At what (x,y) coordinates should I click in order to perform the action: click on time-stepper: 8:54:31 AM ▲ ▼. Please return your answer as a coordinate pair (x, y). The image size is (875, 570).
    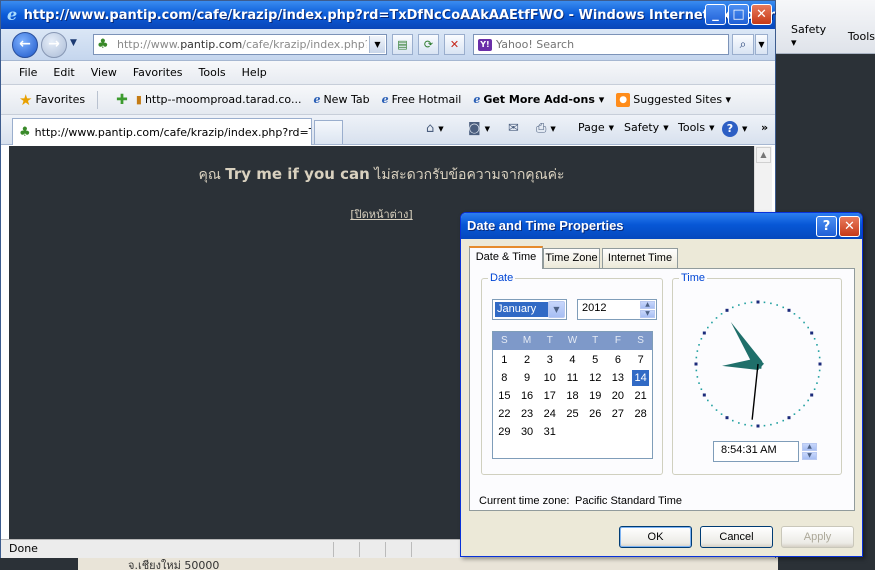
    Looking at the image, I should click on (765, 451).